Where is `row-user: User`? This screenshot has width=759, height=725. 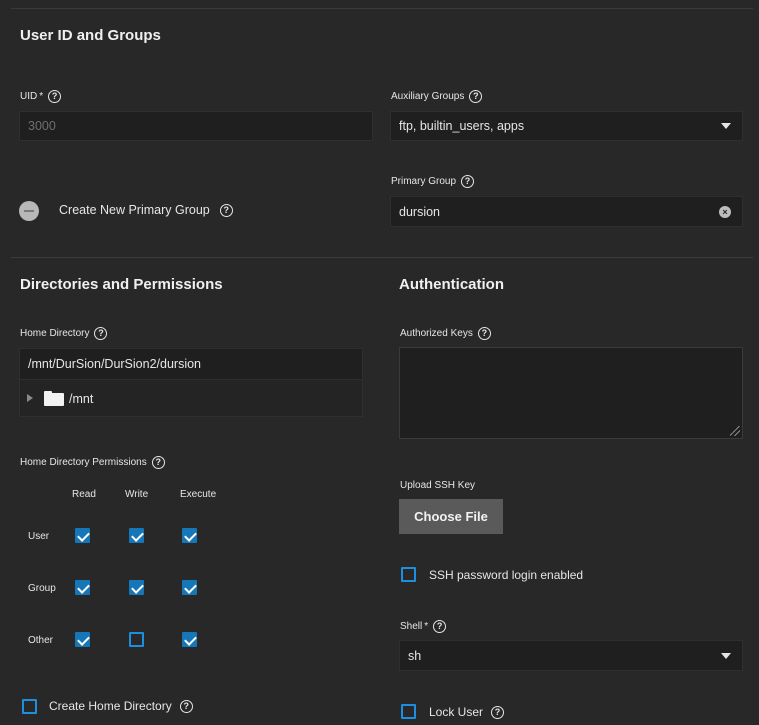
row-user: User is located at coordinates (39, 536).